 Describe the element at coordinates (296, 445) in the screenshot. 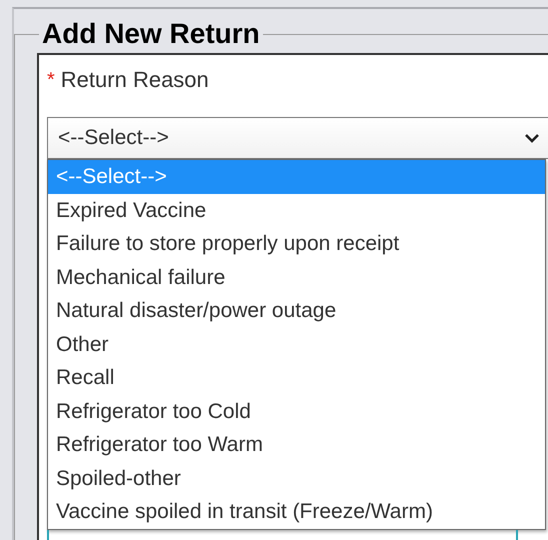

I see `dropdown-option: Refrigerator too Warm` at that location.